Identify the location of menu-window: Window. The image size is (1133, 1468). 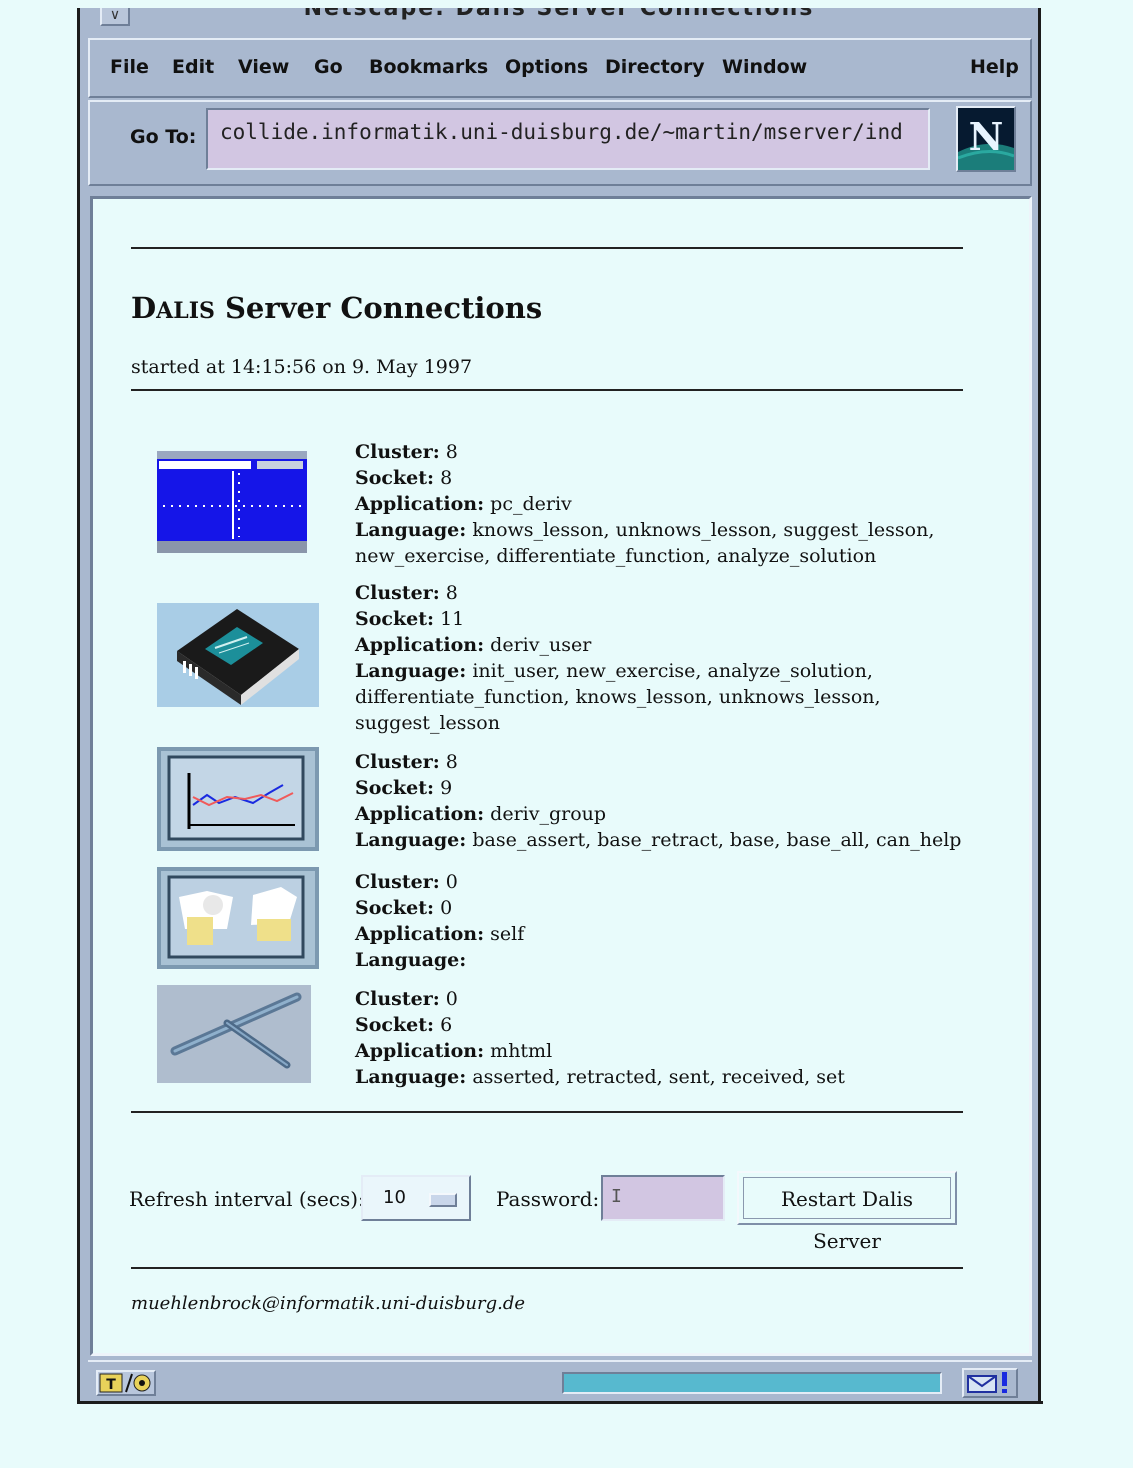
(764, 67).